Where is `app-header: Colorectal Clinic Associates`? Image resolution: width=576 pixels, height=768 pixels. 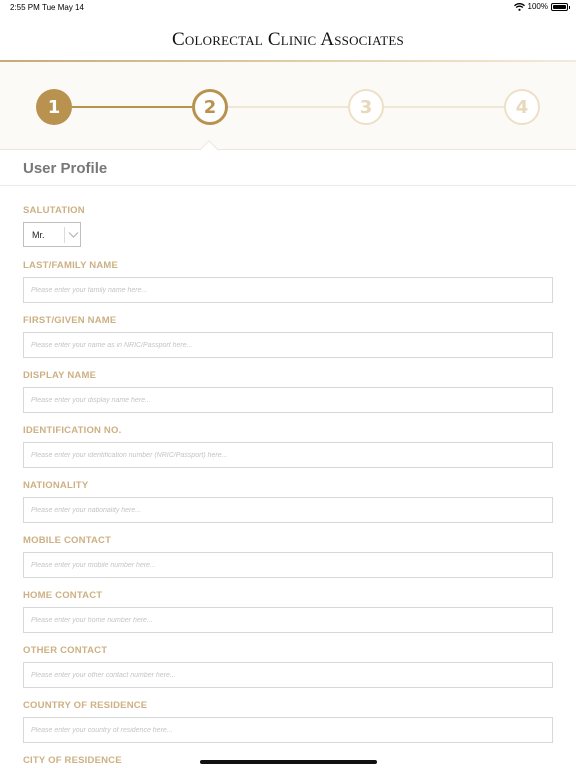
app-header: Colorectal Clinic Associates is located at coordinates (288, 38).